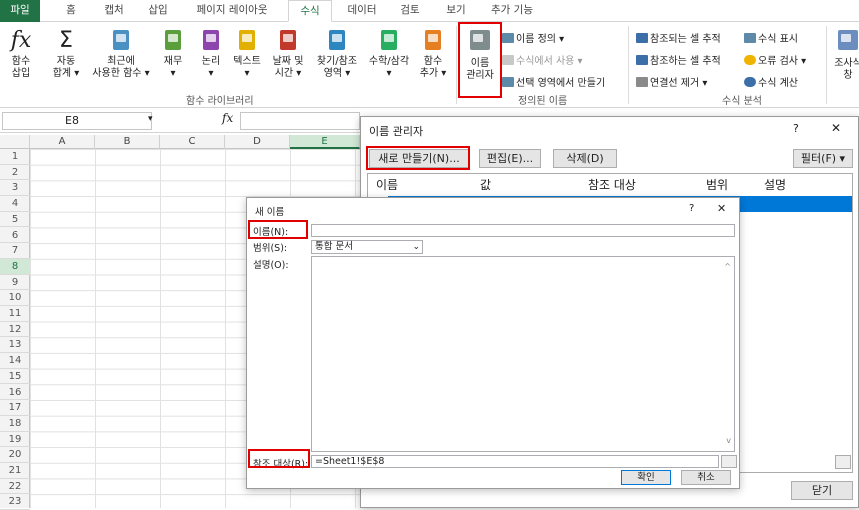 This screenshot has height=510, width=859. What do you see at coordinates (362, 11) in the screenshot?
I see `tab-data: 데이터` at bounding box center [362, 11].